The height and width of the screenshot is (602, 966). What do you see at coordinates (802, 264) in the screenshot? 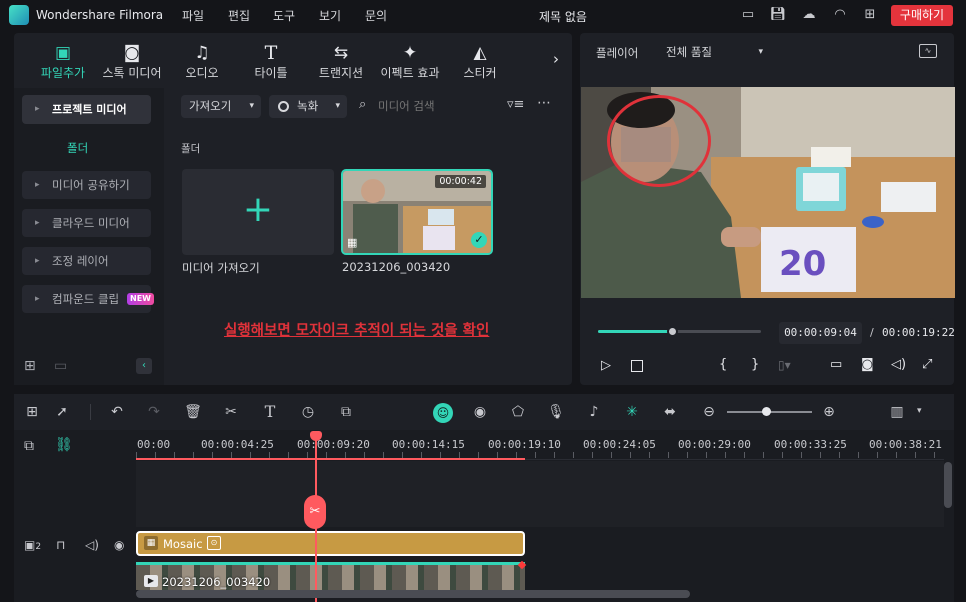
I see `svg-text: 20` at bounding box center [802, 264].